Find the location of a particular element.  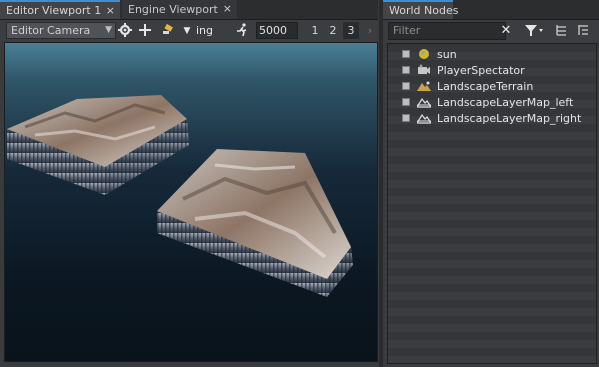

speed-value: 5000 is located at coordinates (273, 30).